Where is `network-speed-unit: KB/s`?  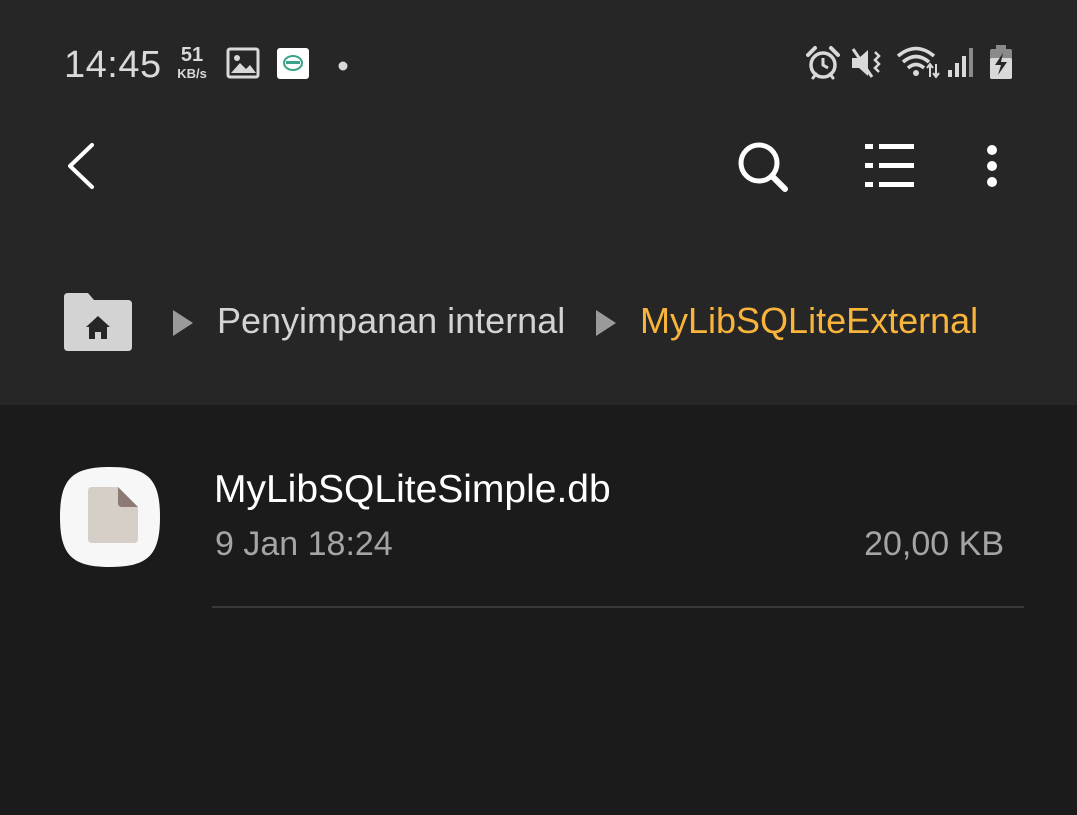 network-speed-unit: KB/s is located at coordinates (192, 73).